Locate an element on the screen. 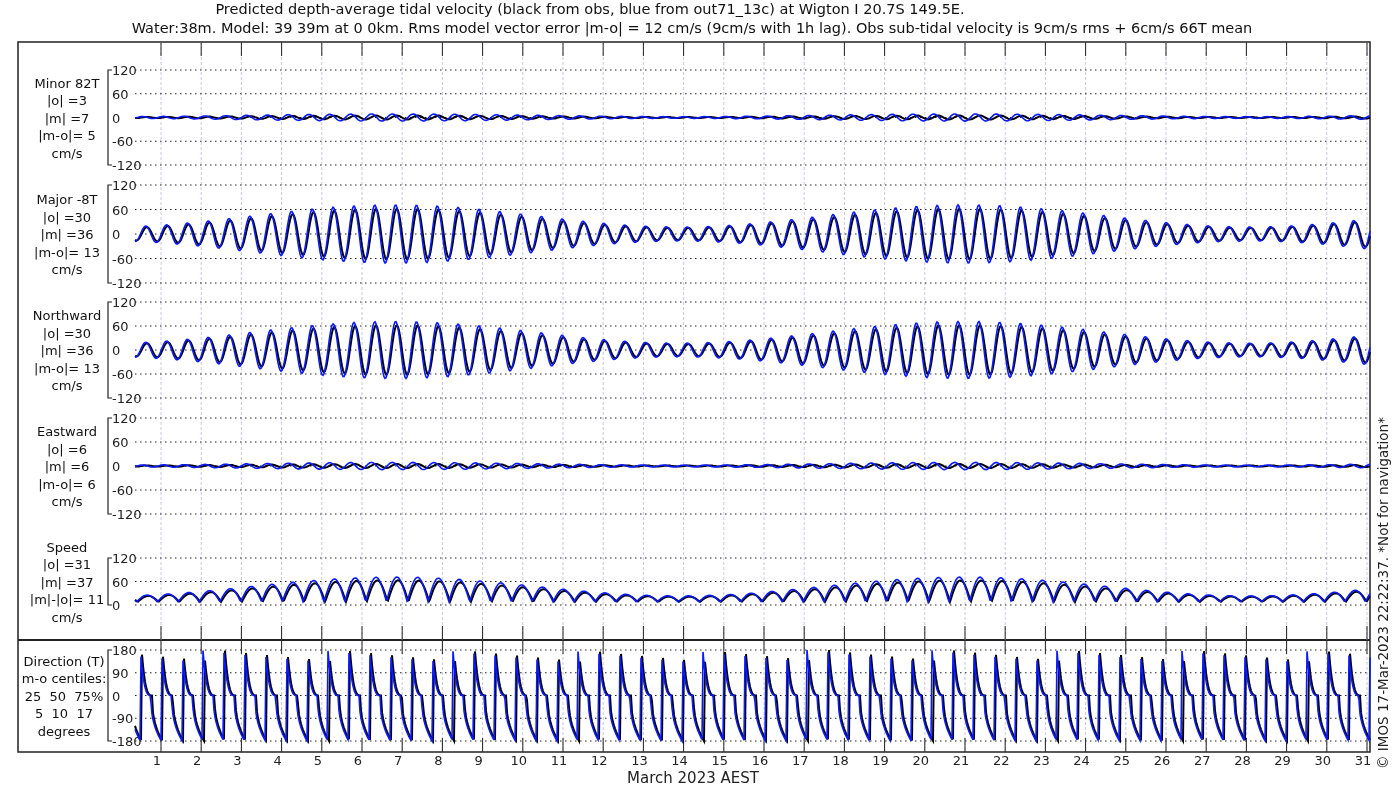 This screenshot has width=1400, height=800. x-tick-label: 26 is located at coordinates (1162, 760).